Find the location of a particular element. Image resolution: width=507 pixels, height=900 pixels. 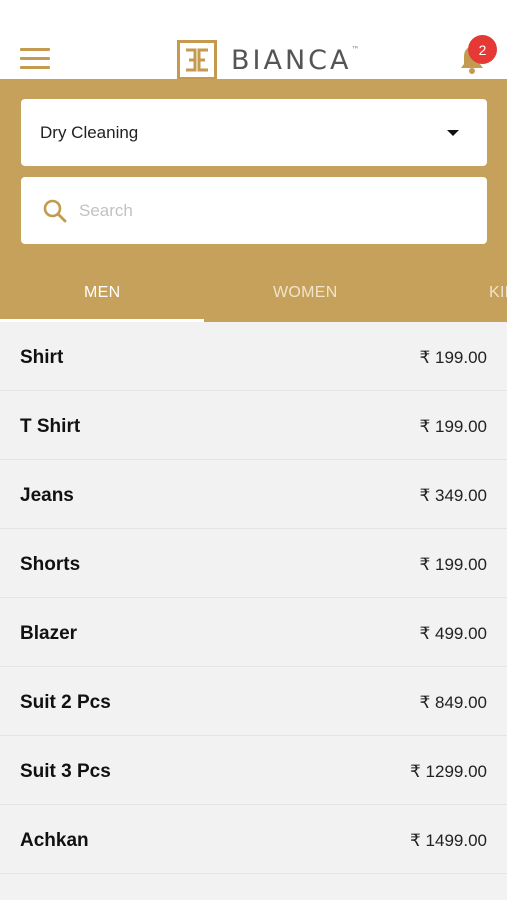

caret-down-icon is located at coordinates (453, 133).